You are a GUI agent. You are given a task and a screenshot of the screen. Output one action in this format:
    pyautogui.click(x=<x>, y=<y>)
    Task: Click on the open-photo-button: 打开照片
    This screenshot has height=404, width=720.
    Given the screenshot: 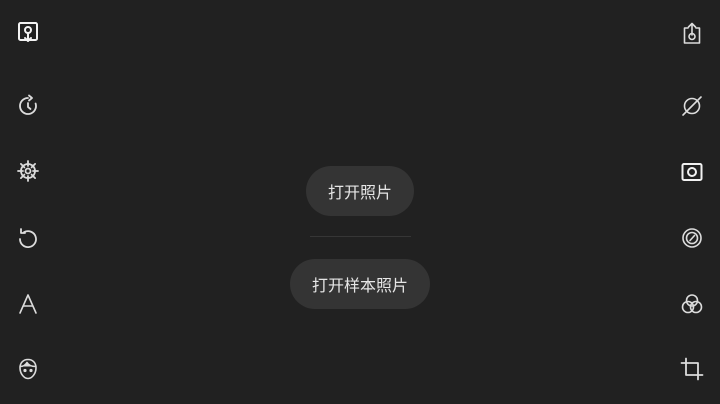 What is the action you would take?
    pyautogui.click(x=360, y=191)
    